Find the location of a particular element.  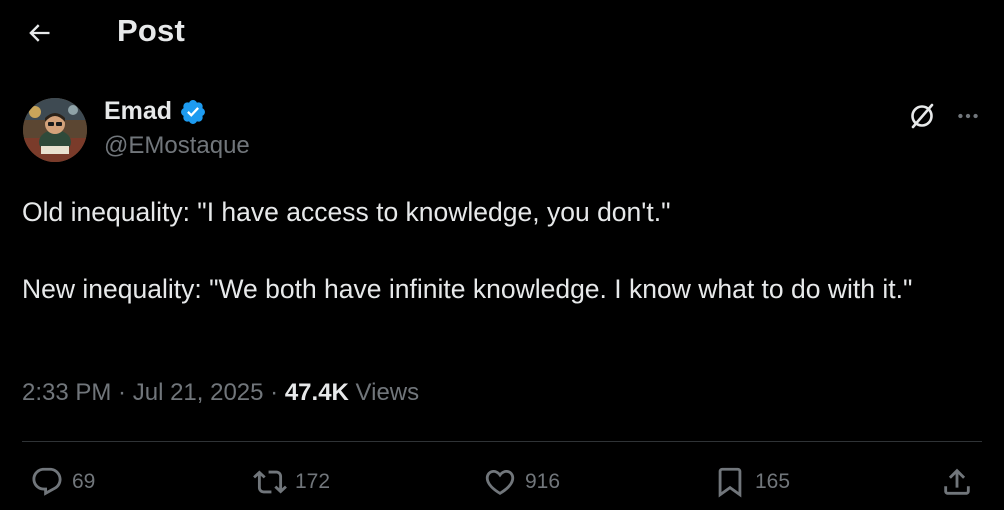

verified-badge-icon is located at coordinates (193, 111).